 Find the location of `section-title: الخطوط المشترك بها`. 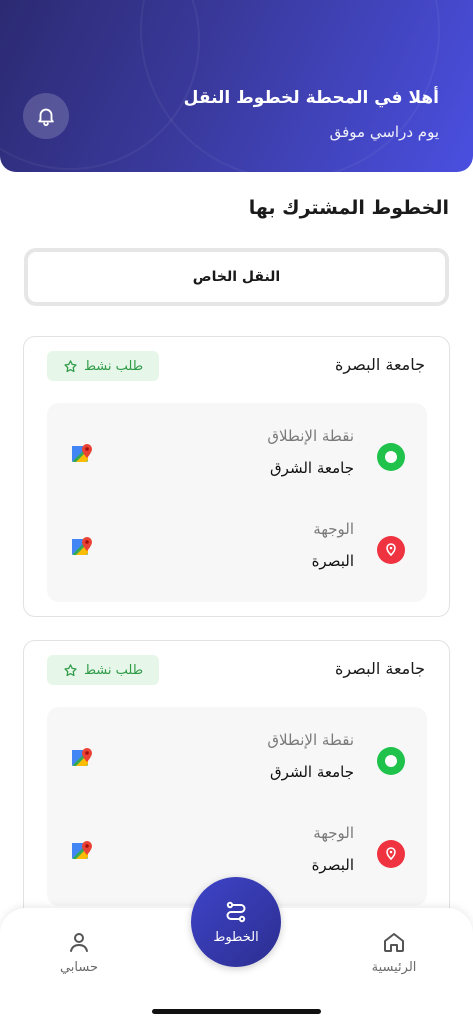

section-title: الخطوط المشترك بها is located at coordinates (348, 208).